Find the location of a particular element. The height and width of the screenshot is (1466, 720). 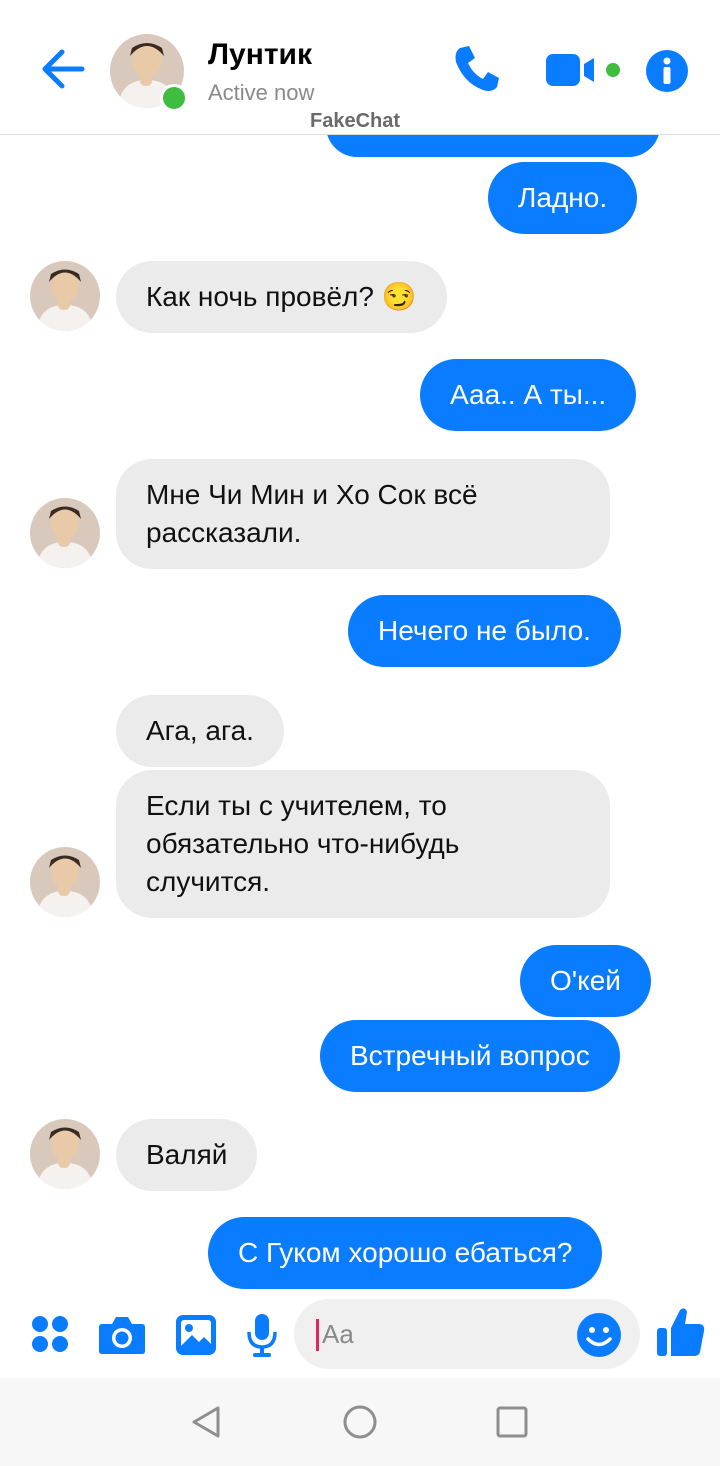

message-bubble-incoming: Ага, ага. is located at coordinates (200, 731).